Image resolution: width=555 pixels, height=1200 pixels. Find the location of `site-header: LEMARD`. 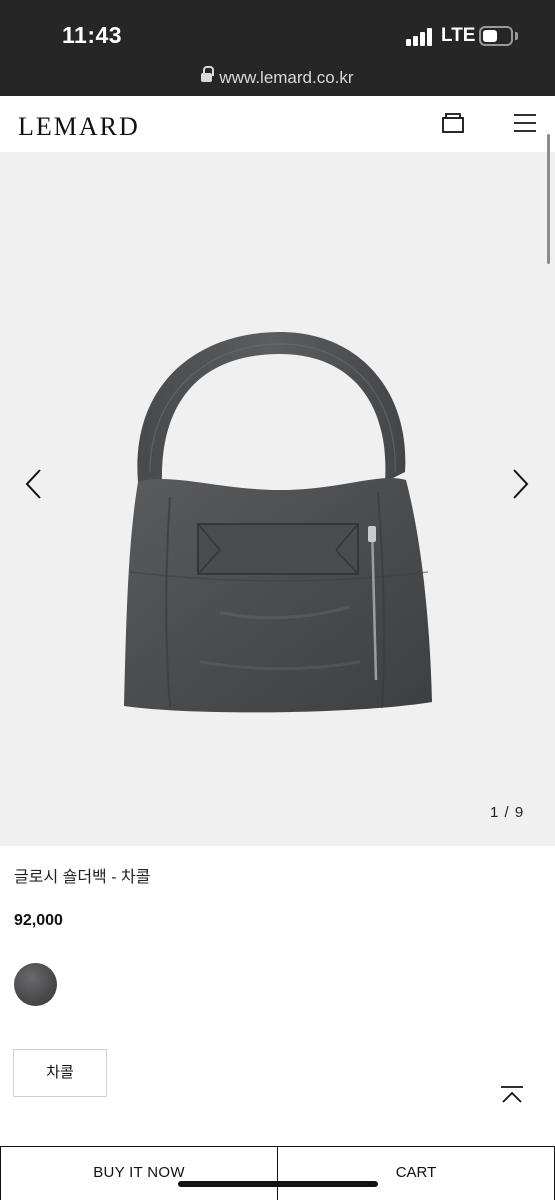

site-header: LEMARD is located at coordinates (277, 124).